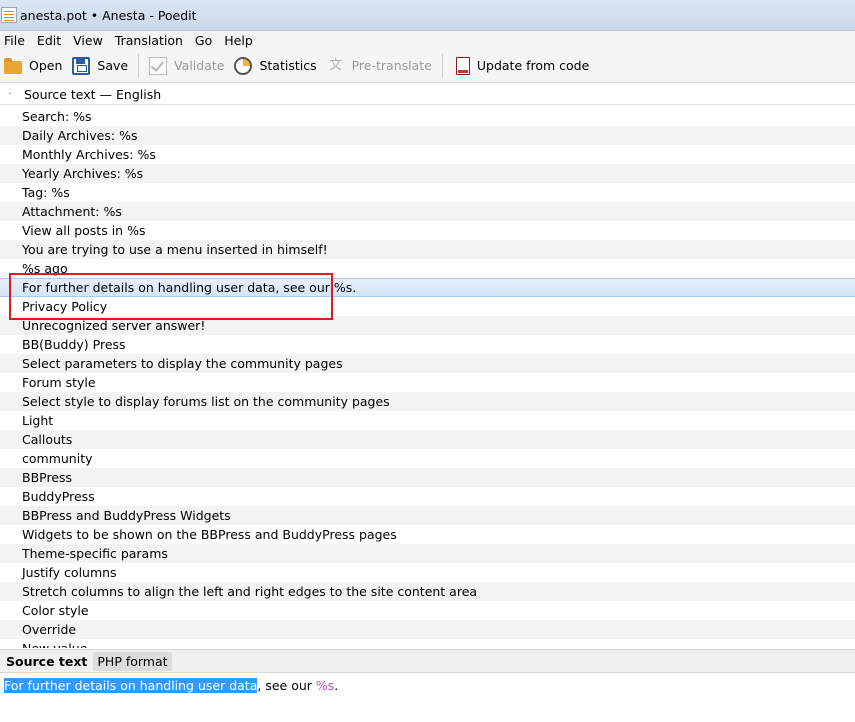  I want to click on source-column-header: · Source text — English, so click(427, 95).